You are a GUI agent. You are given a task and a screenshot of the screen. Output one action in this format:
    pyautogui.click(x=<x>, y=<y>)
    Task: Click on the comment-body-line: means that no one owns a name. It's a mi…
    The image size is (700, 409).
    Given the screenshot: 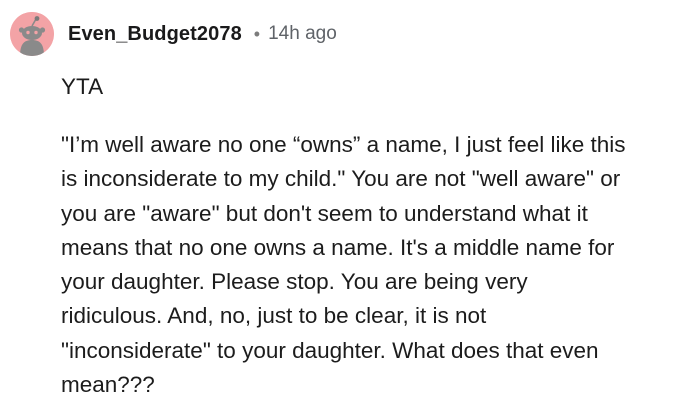 What is the action you would take?
    pyautogui.click(x=338, y=247)
    